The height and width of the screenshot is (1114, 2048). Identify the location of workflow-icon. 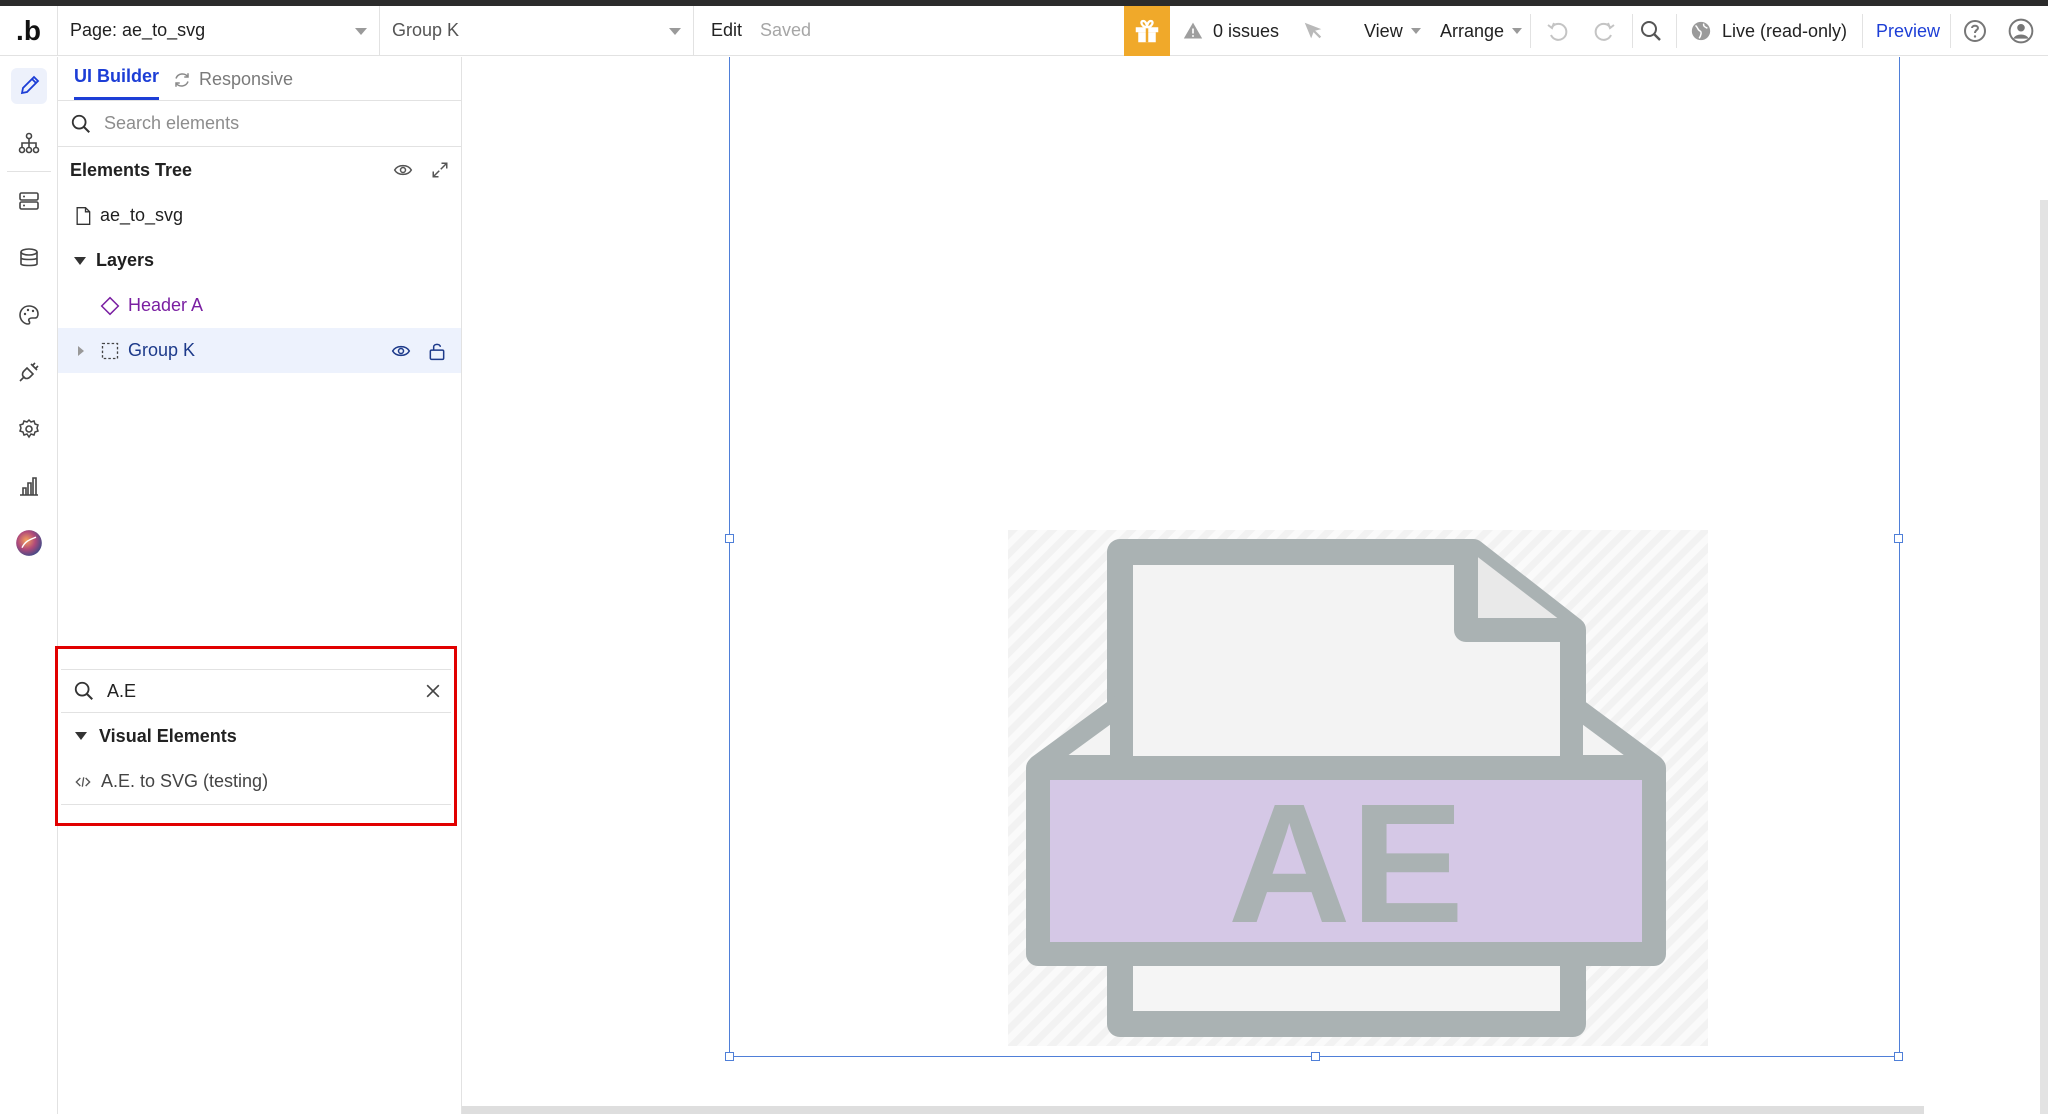
(29, 142).